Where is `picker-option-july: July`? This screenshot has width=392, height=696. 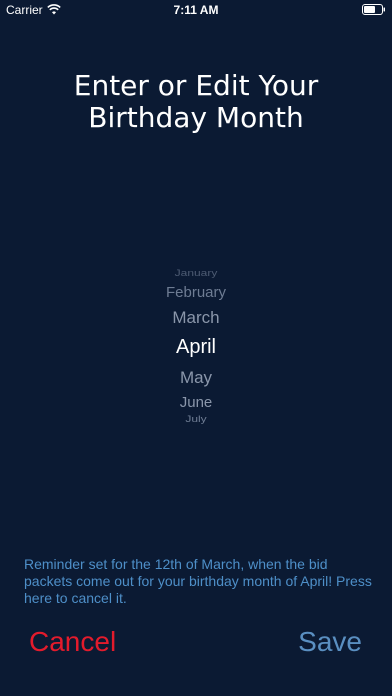 picker-option-july: July is located at coordinates (196, 419).